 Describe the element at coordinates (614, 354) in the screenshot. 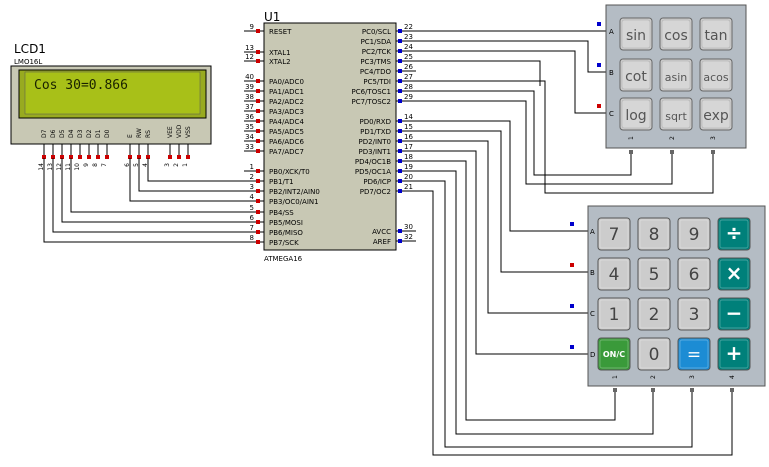

I see `key-on-c: ON/C` at that location.